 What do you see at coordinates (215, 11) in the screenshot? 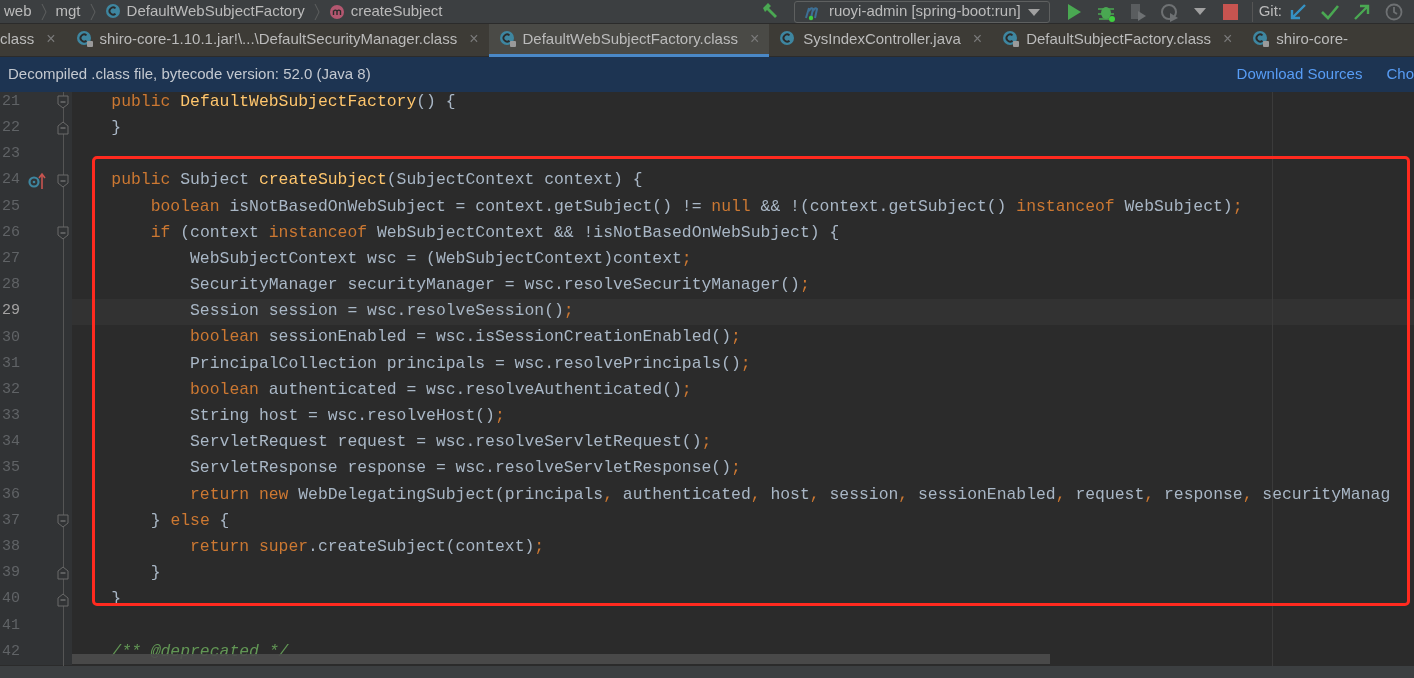
I see `breadcrumb-item: DefaultWebSubjectFactory` at bounding box center [215, 11].